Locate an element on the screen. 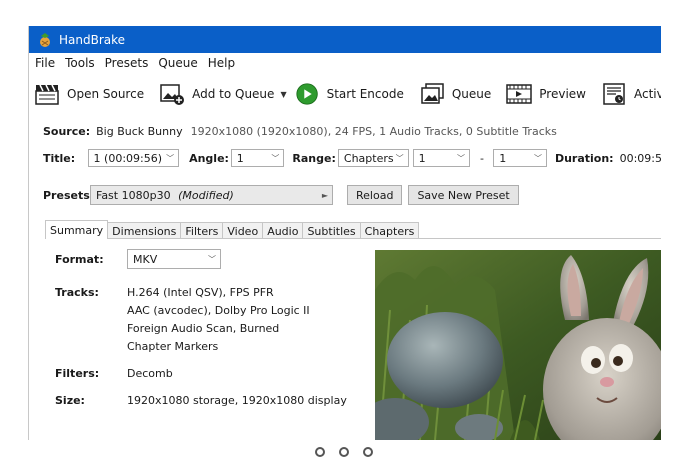 The width and height of the screenshot is (700, 457). open-source-label: Open Source is located at coordinates (106, 94).